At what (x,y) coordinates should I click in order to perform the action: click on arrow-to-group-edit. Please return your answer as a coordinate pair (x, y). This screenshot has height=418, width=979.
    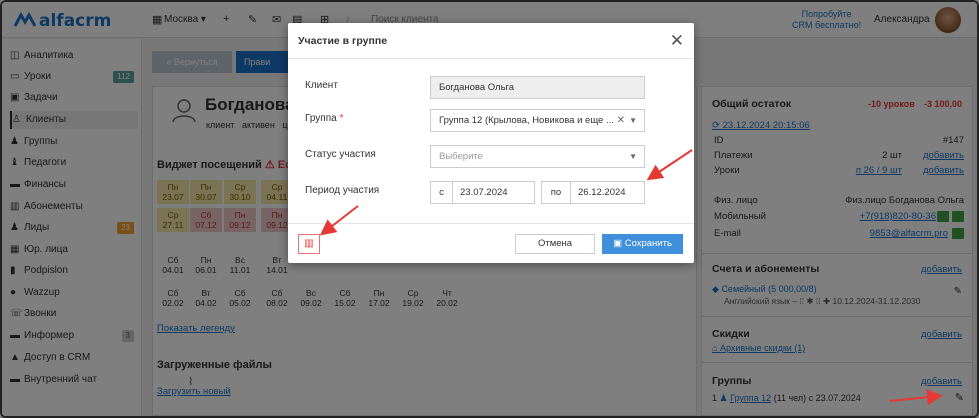
    Looking at the image, I should click on (916, 397).